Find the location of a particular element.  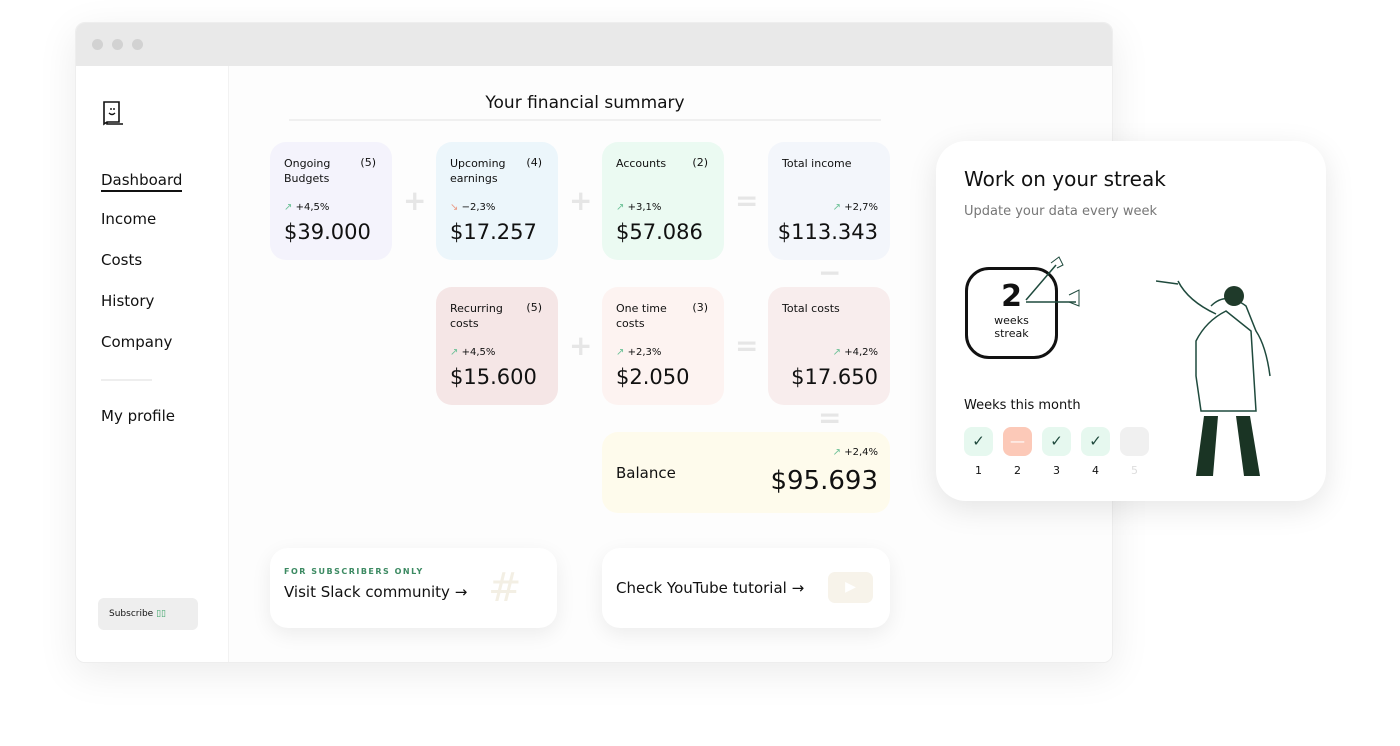

summary-card: Recurring costs (5) ↗ +4,5% $15.600 is located at coordinates (497, 346).